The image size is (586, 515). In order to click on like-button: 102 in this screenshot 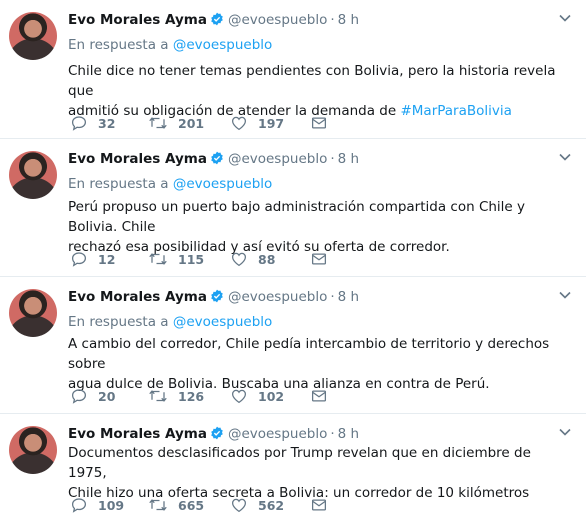, I will do `click(257, 396)`.